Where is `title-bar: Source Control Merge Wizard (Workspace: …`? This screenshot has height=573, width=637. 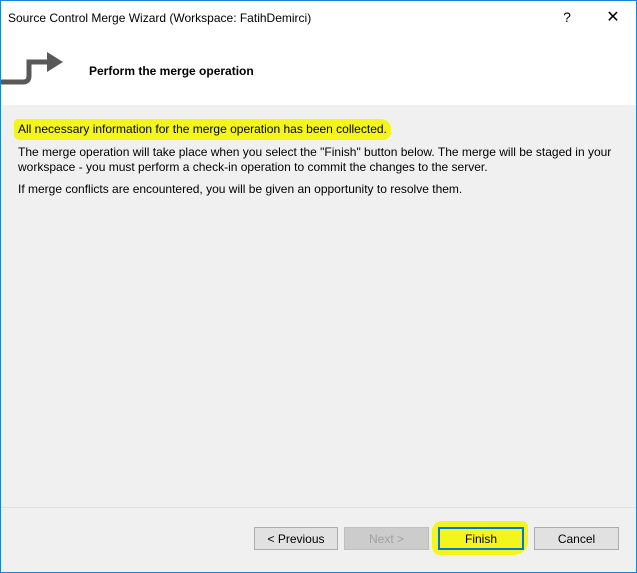
title-bar: Source Control Merge Wizard (Workspace: … is located at coordinates (318, 17).